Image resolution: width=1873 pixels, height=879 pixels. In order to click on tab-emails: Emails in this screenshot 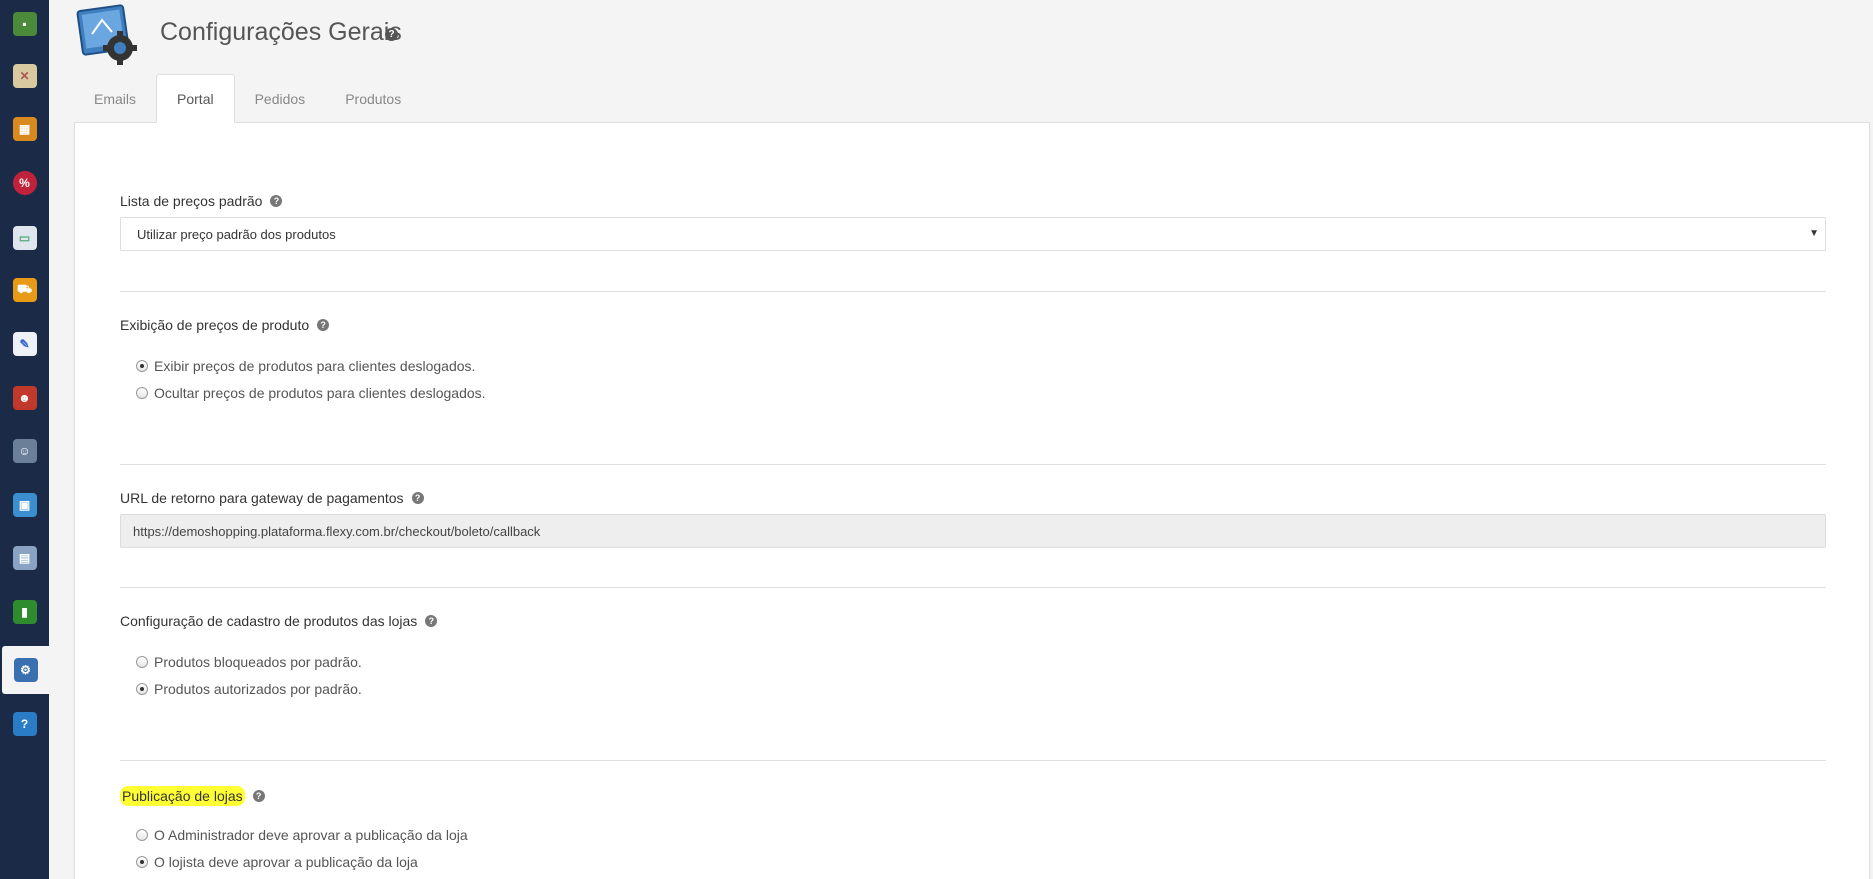, I will do `click(115, 98)`.